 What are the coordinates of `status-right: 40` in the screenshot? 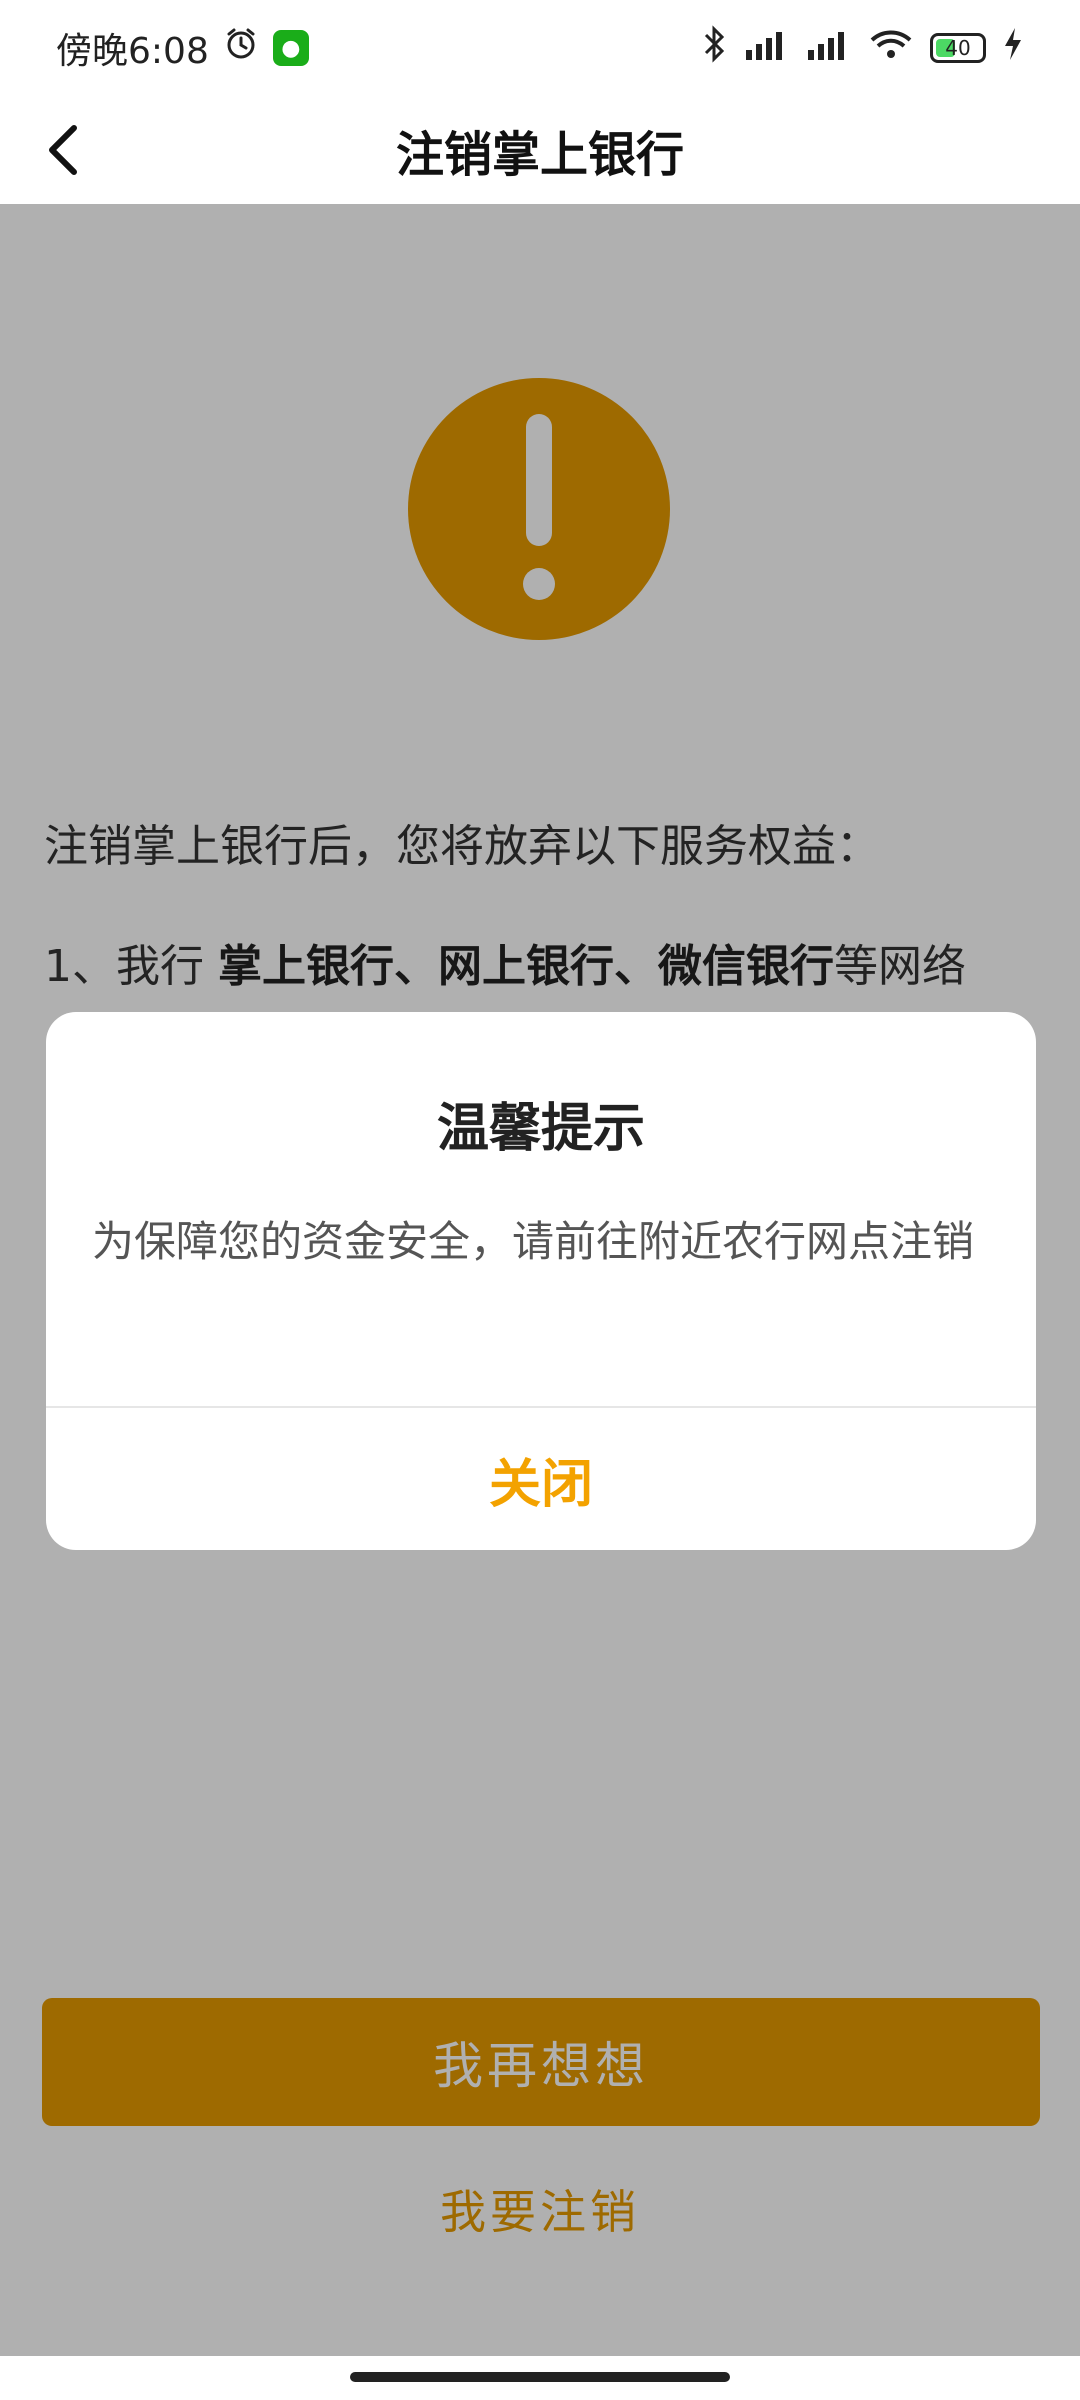 It's located at (862, 48).